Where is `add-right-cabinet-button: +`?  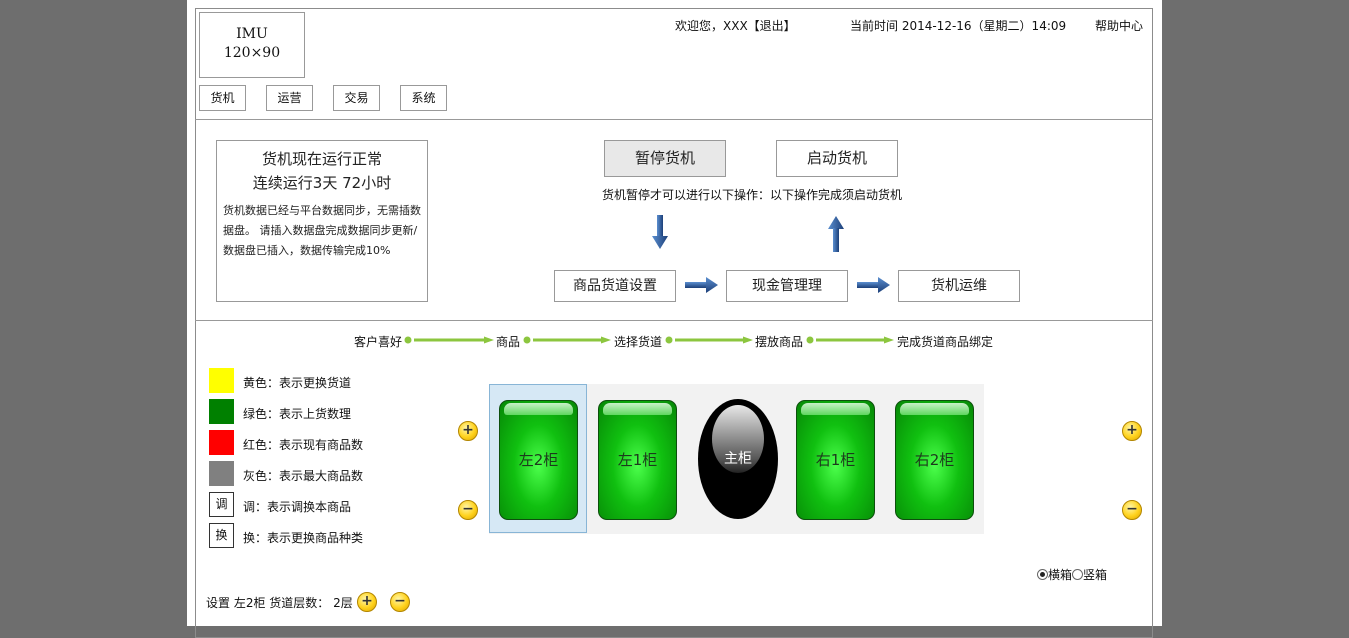 add-right-cabinet-button: + is located at coordinates (1132, 431).